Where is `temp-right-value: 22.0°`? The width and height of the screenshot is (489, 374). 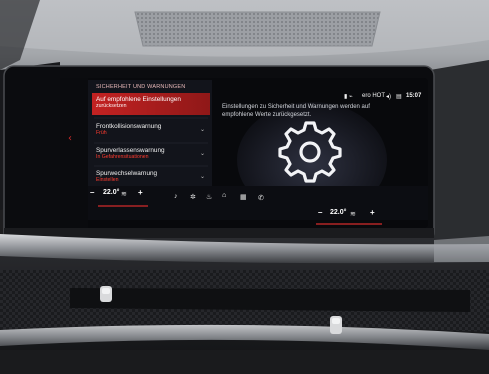 temp-right-value: 22.0° is located at coordinates (338, 212).